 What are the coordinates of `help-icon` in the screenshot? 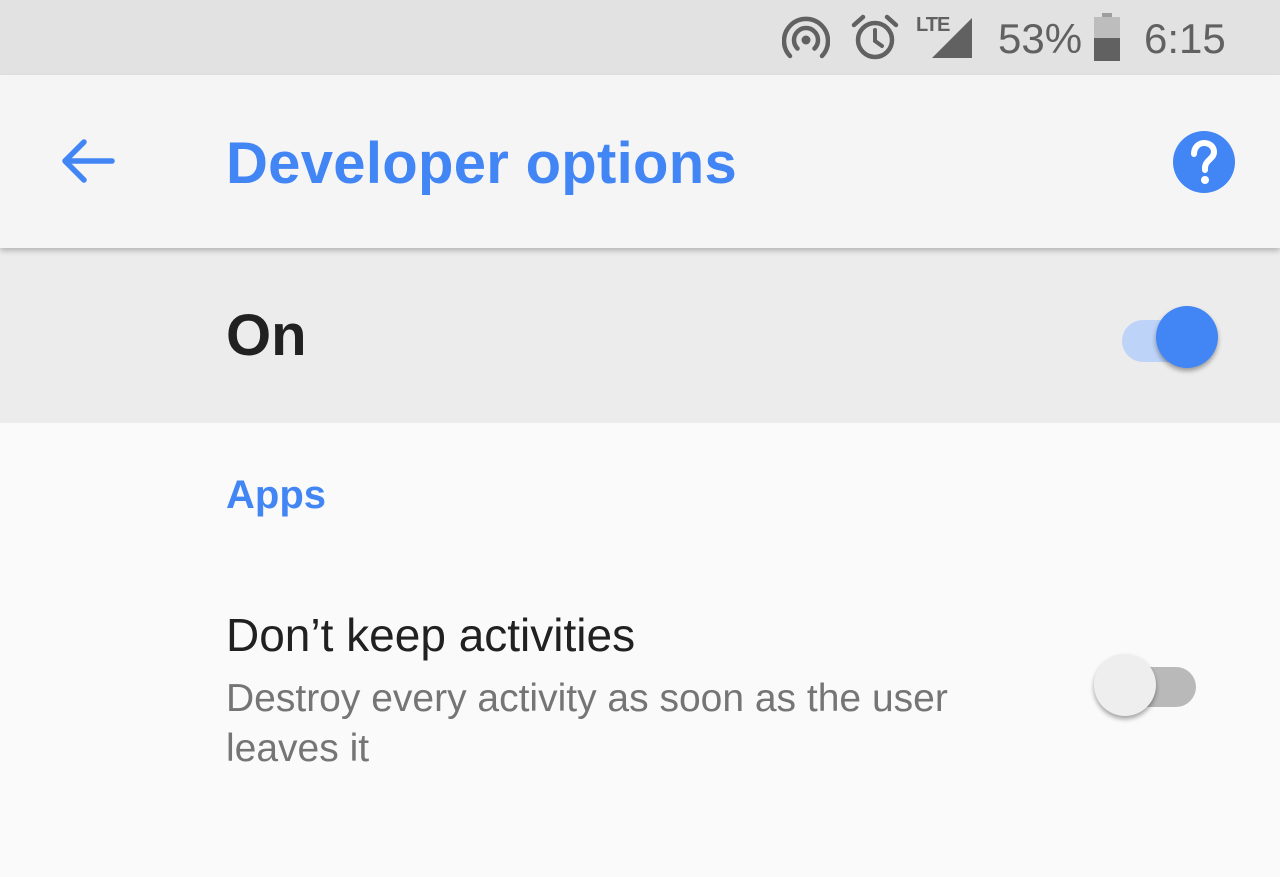 It's located at (1204, 162).